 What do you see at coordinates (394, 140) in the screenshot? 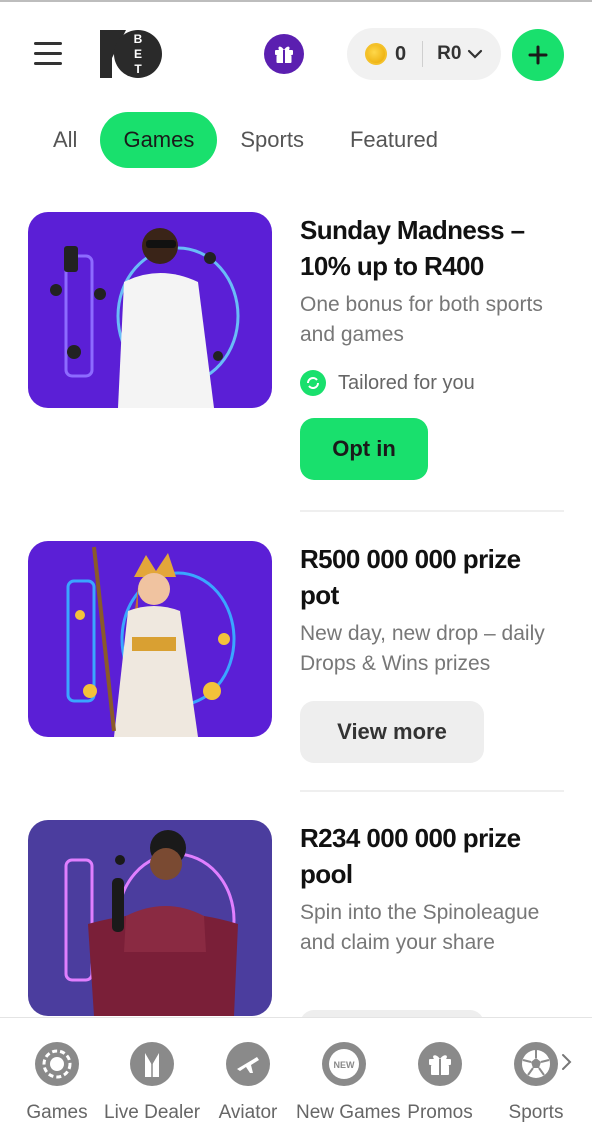
I see `tab-featured: Featured` at bounding box center [394, 140].